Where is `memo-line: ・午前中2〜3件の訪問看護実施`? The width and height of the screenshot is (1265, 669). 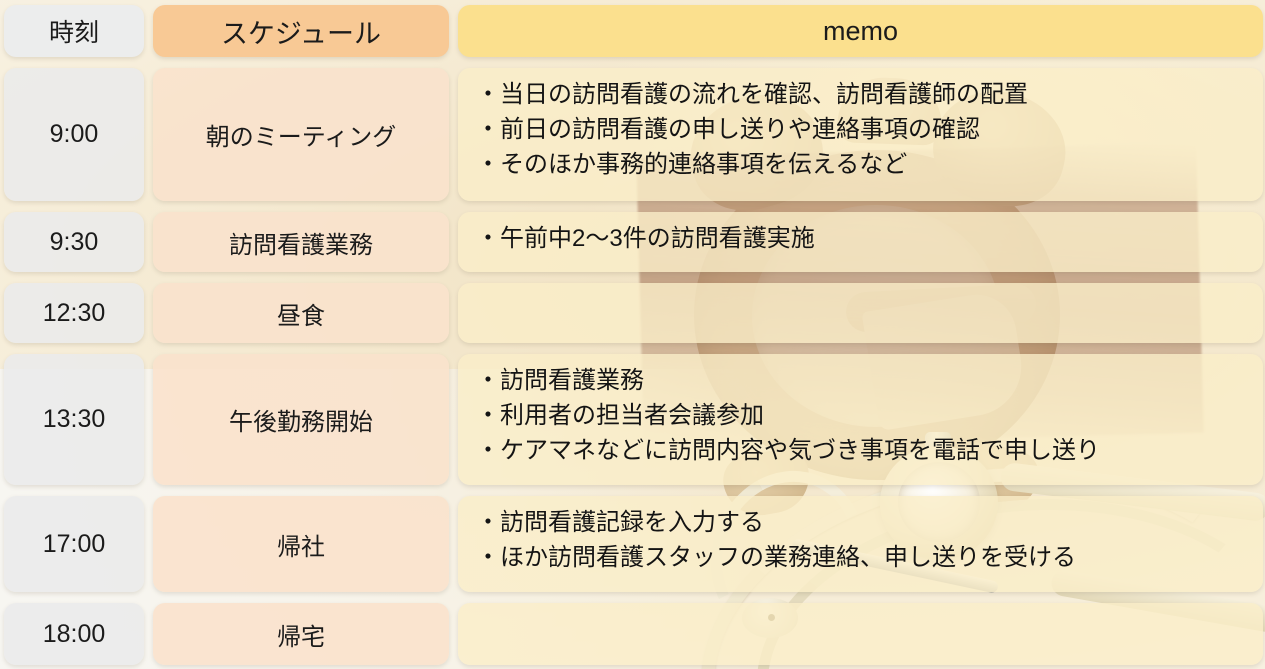
memo-line: ・午前中2〜3件の訪問看護実施 is located at coordinates (645, 238).